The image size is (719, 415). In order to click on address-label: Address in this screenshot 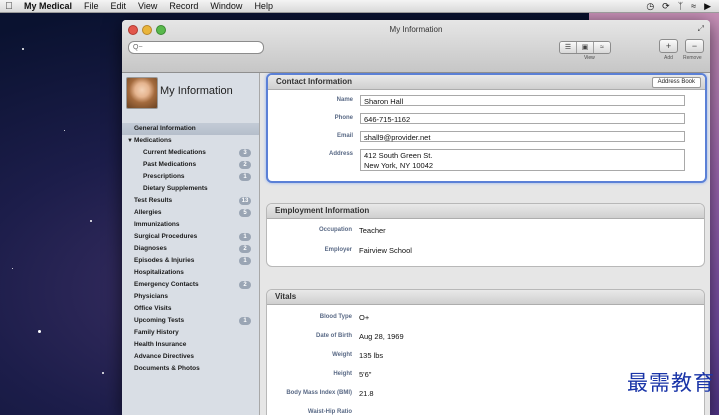, I will do `click(340, 154)`.